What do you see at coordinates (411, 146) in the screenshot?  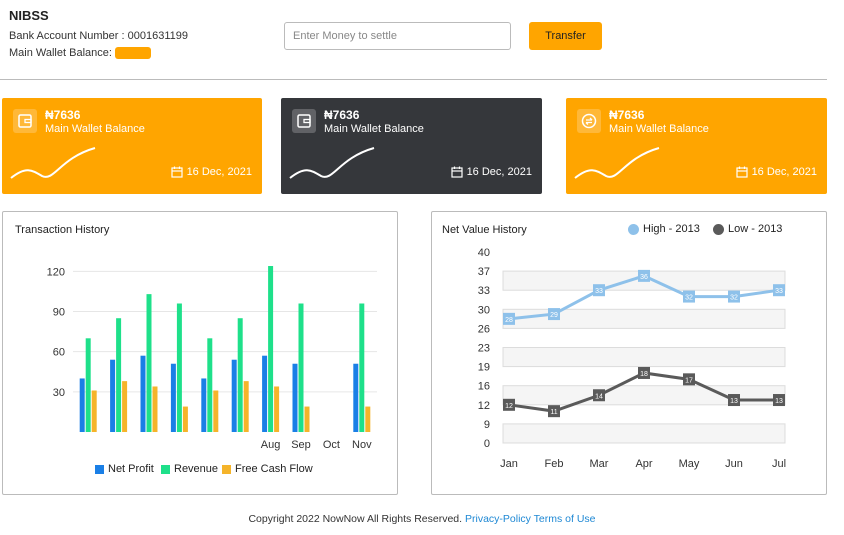 I see `wallet-card-2: ₦7636 Main Wallet Balance 16 Dec, 2021` at bounding box center [411, 146].